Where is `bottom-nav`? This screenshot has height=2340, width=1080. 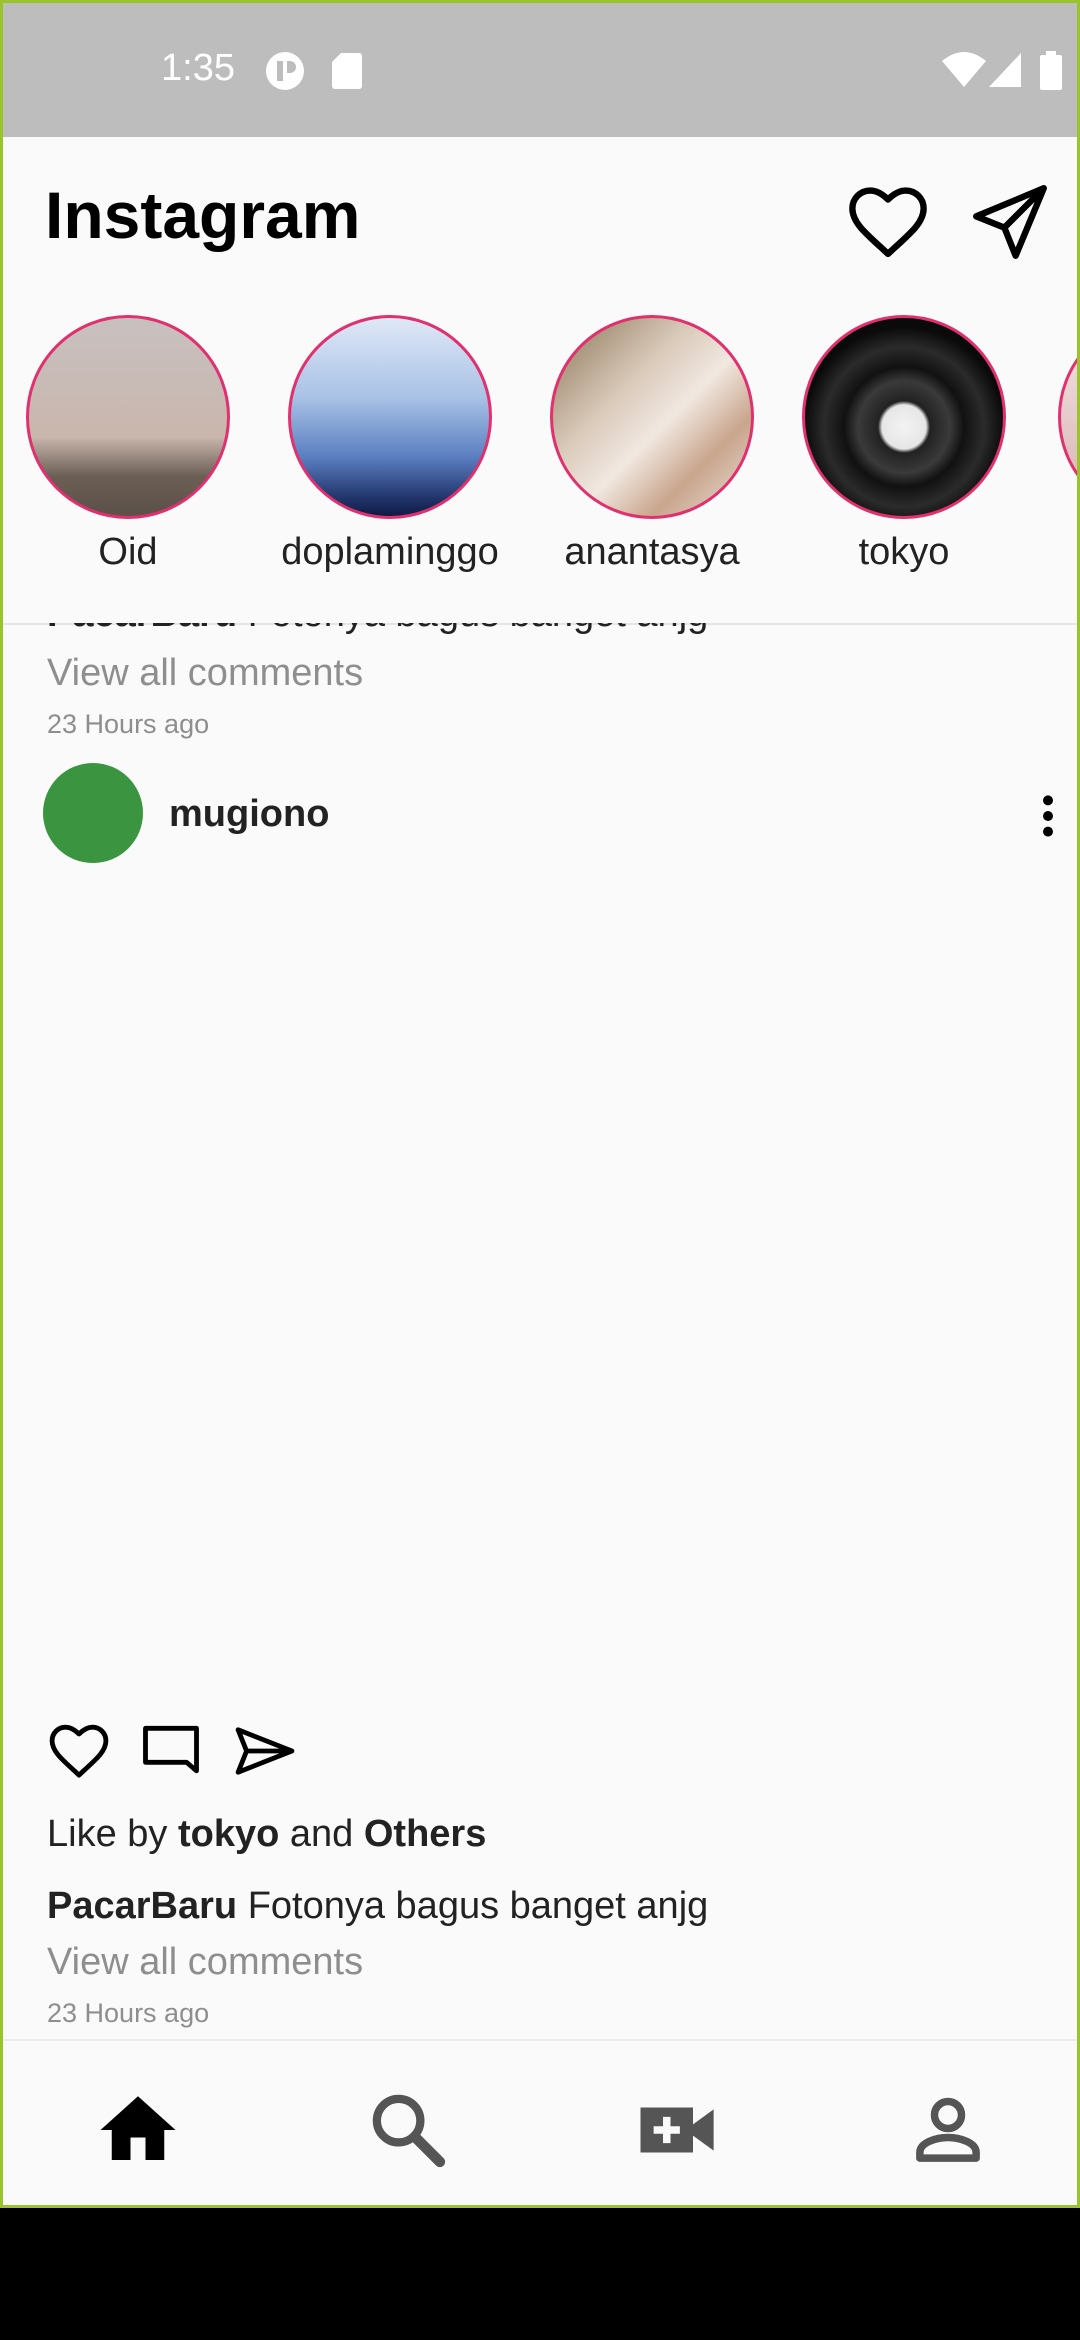
bottom-nav is located at coordinates (540, 2122).